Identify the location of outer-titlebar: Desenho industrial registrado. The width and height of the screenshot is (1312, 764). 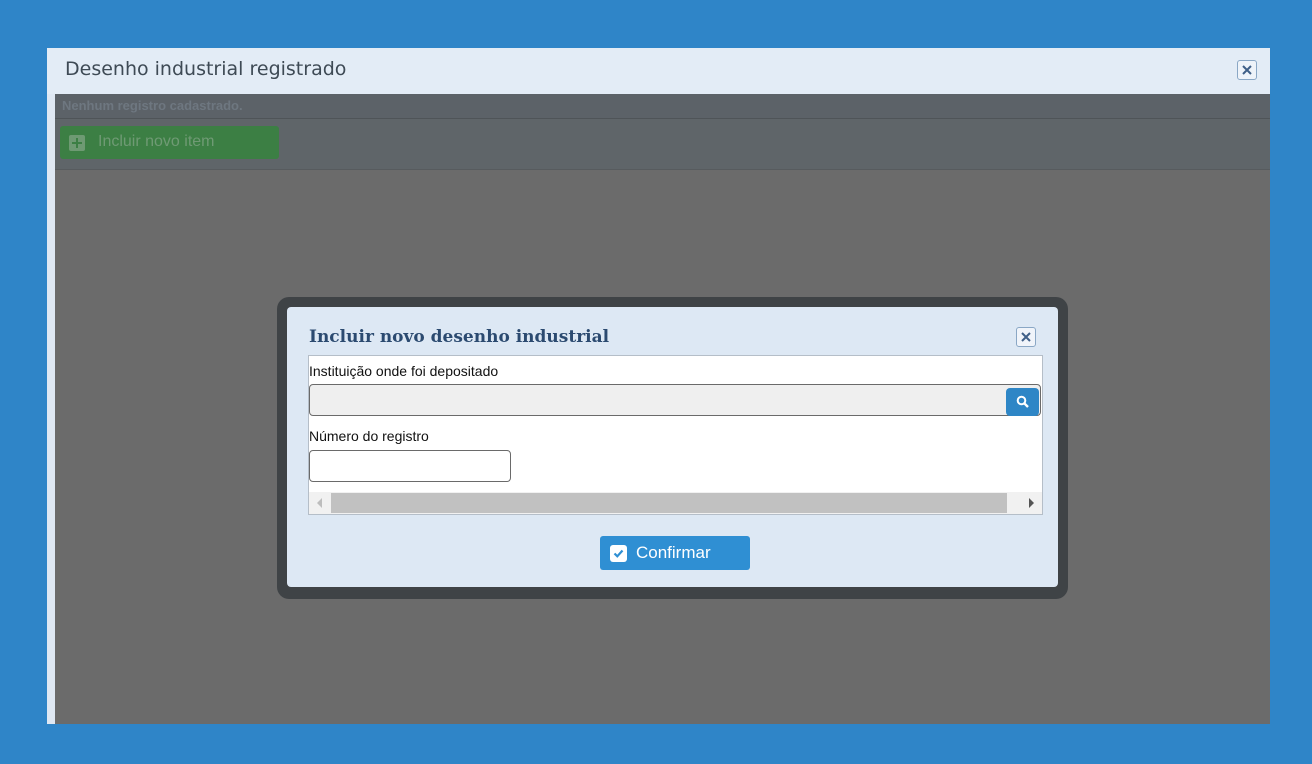
(658, 71).